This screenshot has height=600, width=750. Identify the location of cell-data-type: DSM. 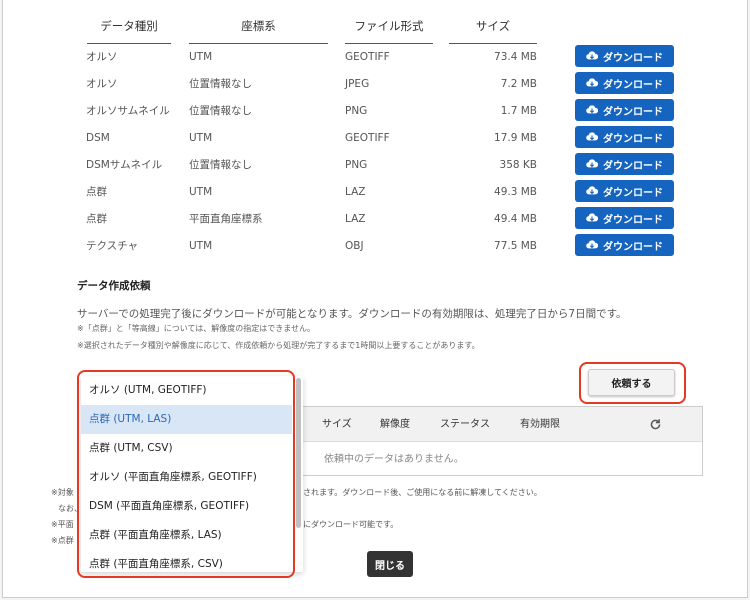
(98, 138).